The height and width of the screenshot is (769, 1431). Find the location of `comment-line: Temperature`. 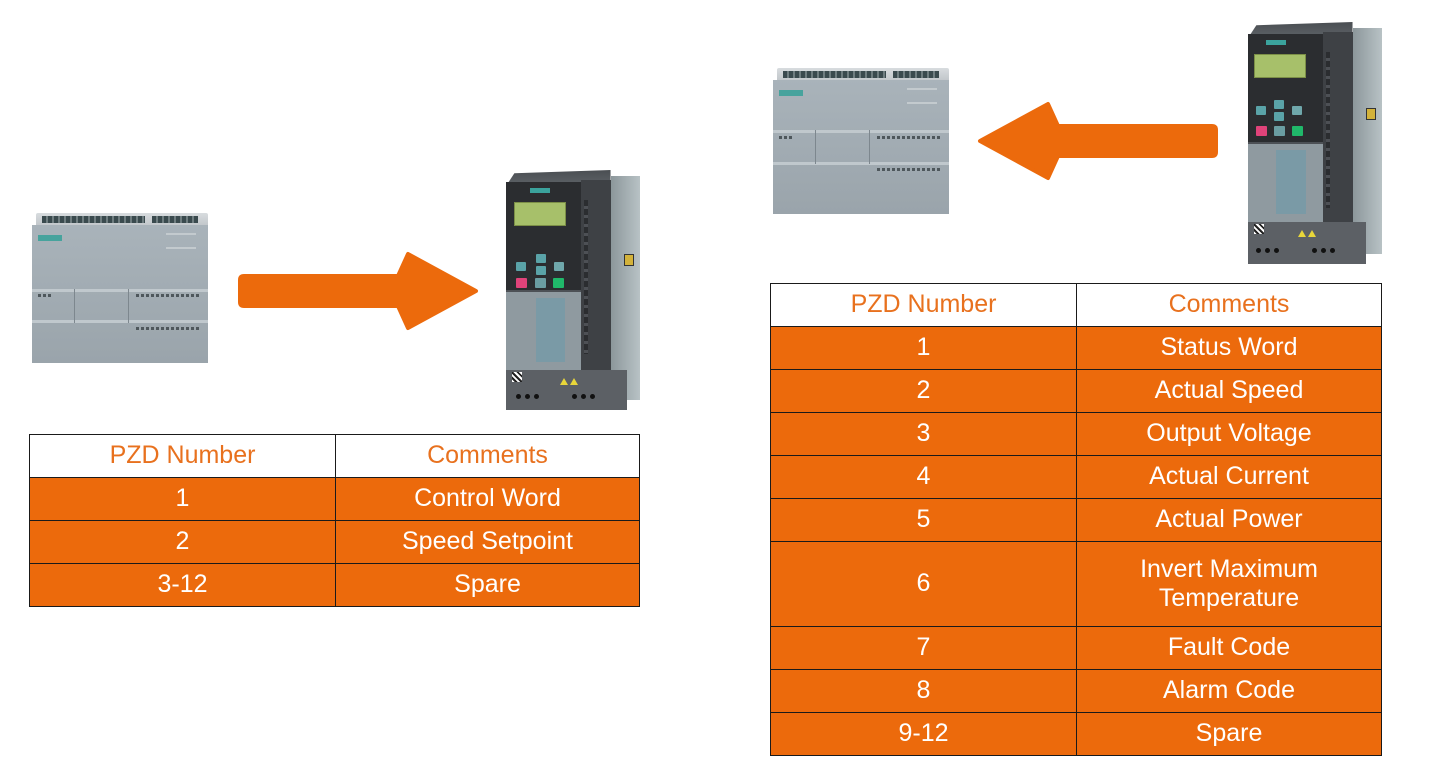

comment-line: Temperature is located at coordinates (1229, 598).